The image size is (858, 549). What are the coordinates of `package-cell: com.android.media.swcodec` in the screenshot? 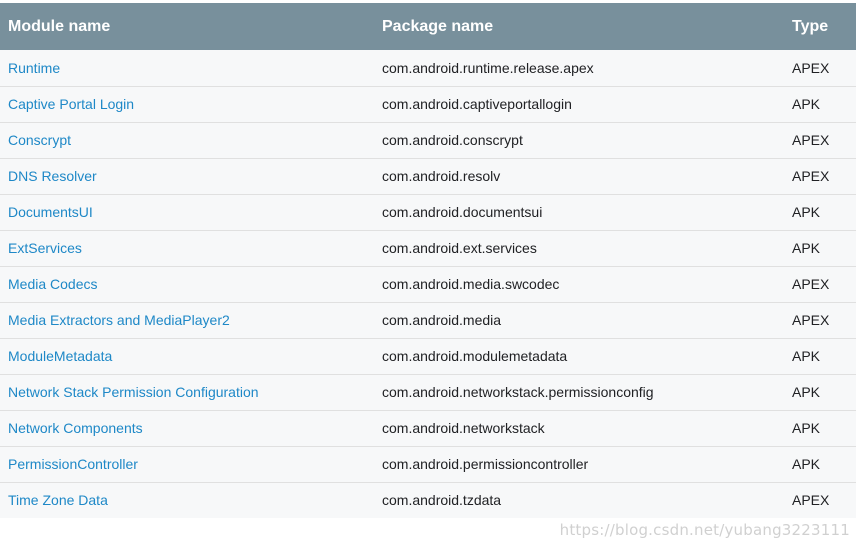 It's located at (471, 284).